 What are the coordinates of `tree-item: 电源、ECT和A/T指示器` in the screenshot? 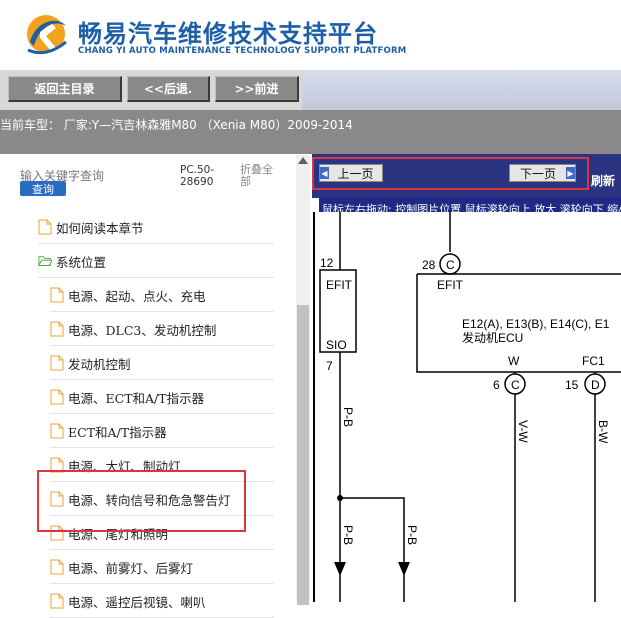 It's located at (162, 397).